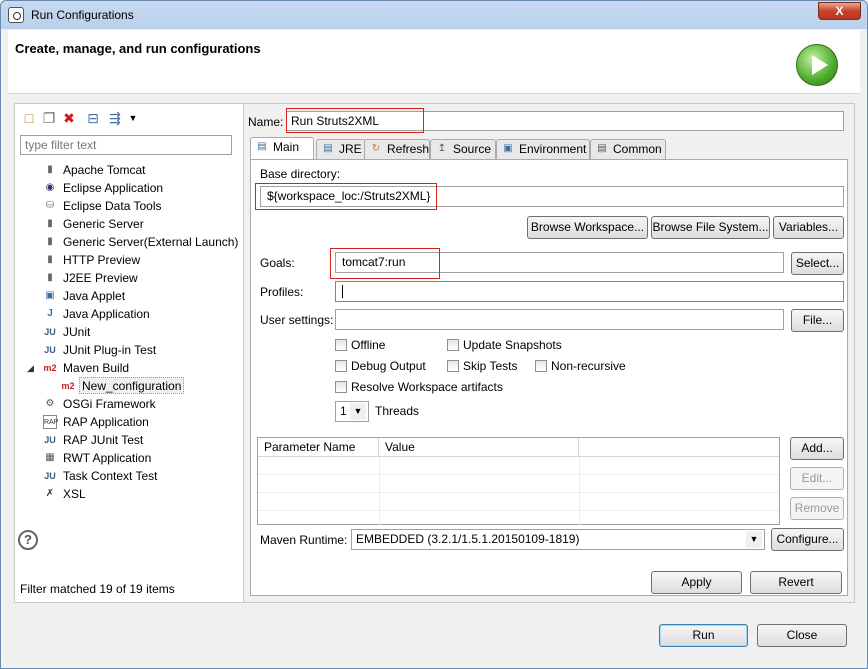 Image resolution: width=868 pixels, height=669 pixels. Describe the element at coordinates (518, 456) in the screenshot. I see `header-divider` at that location.